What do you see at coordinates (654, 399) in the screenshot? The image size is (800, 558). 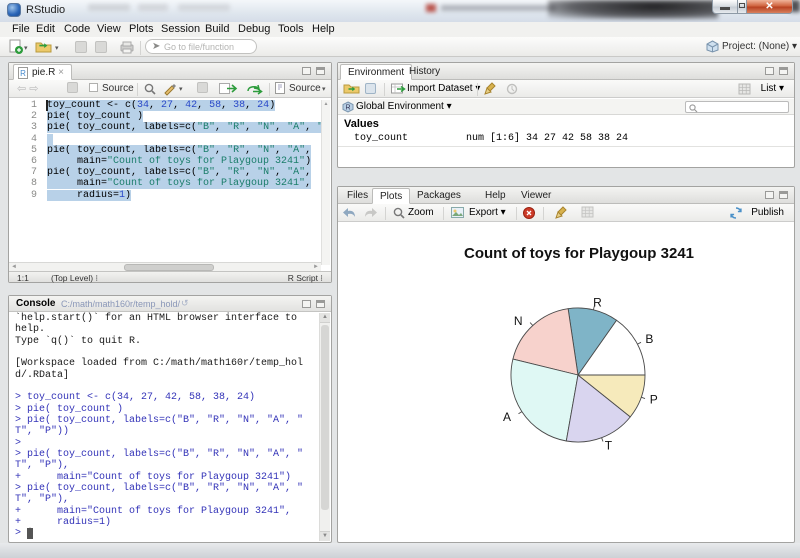 I see `svg-text: P` at bounding box center [654, 399].